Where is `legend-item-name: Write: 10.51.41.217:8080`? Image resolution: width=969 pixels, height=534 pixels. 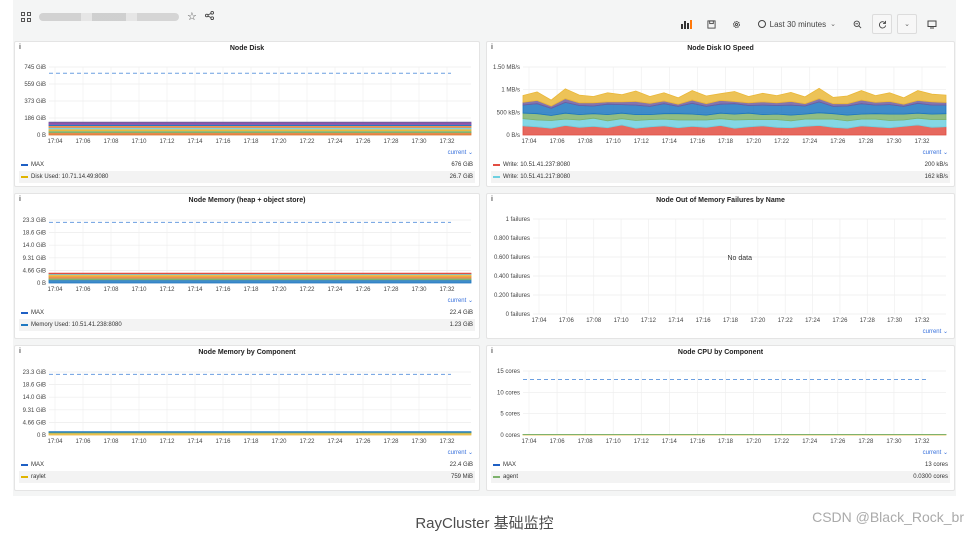 legend-item-name: Write: 10.51.41.217:8080 is located at coordinates (537, 177).